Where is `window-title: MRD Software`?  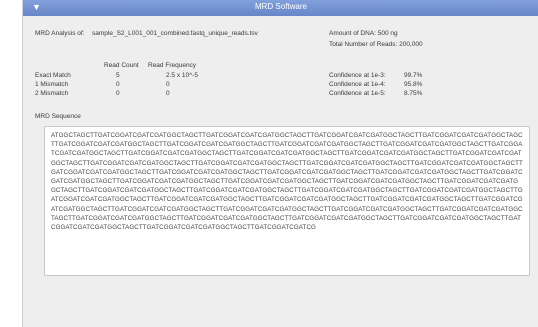 window-title: MRD Software is located at coordinates (280, 6).